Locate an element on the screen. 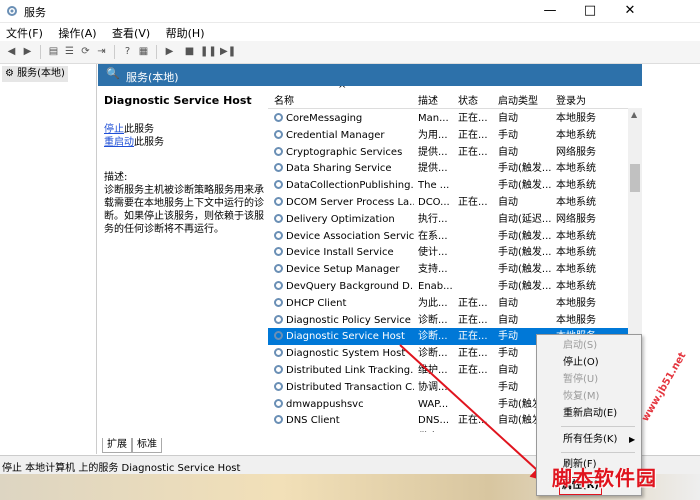  menu-item-resume: 恢复(M) is located at coordinates (581, 397).